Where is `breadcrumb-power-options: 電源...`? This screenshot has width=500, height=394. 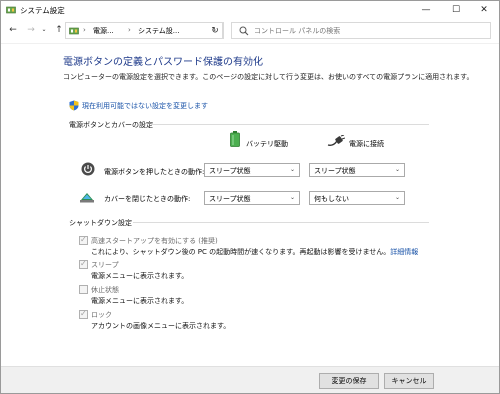 breadcrumb-power-options: 電源... is located at coordinates (103, 31).